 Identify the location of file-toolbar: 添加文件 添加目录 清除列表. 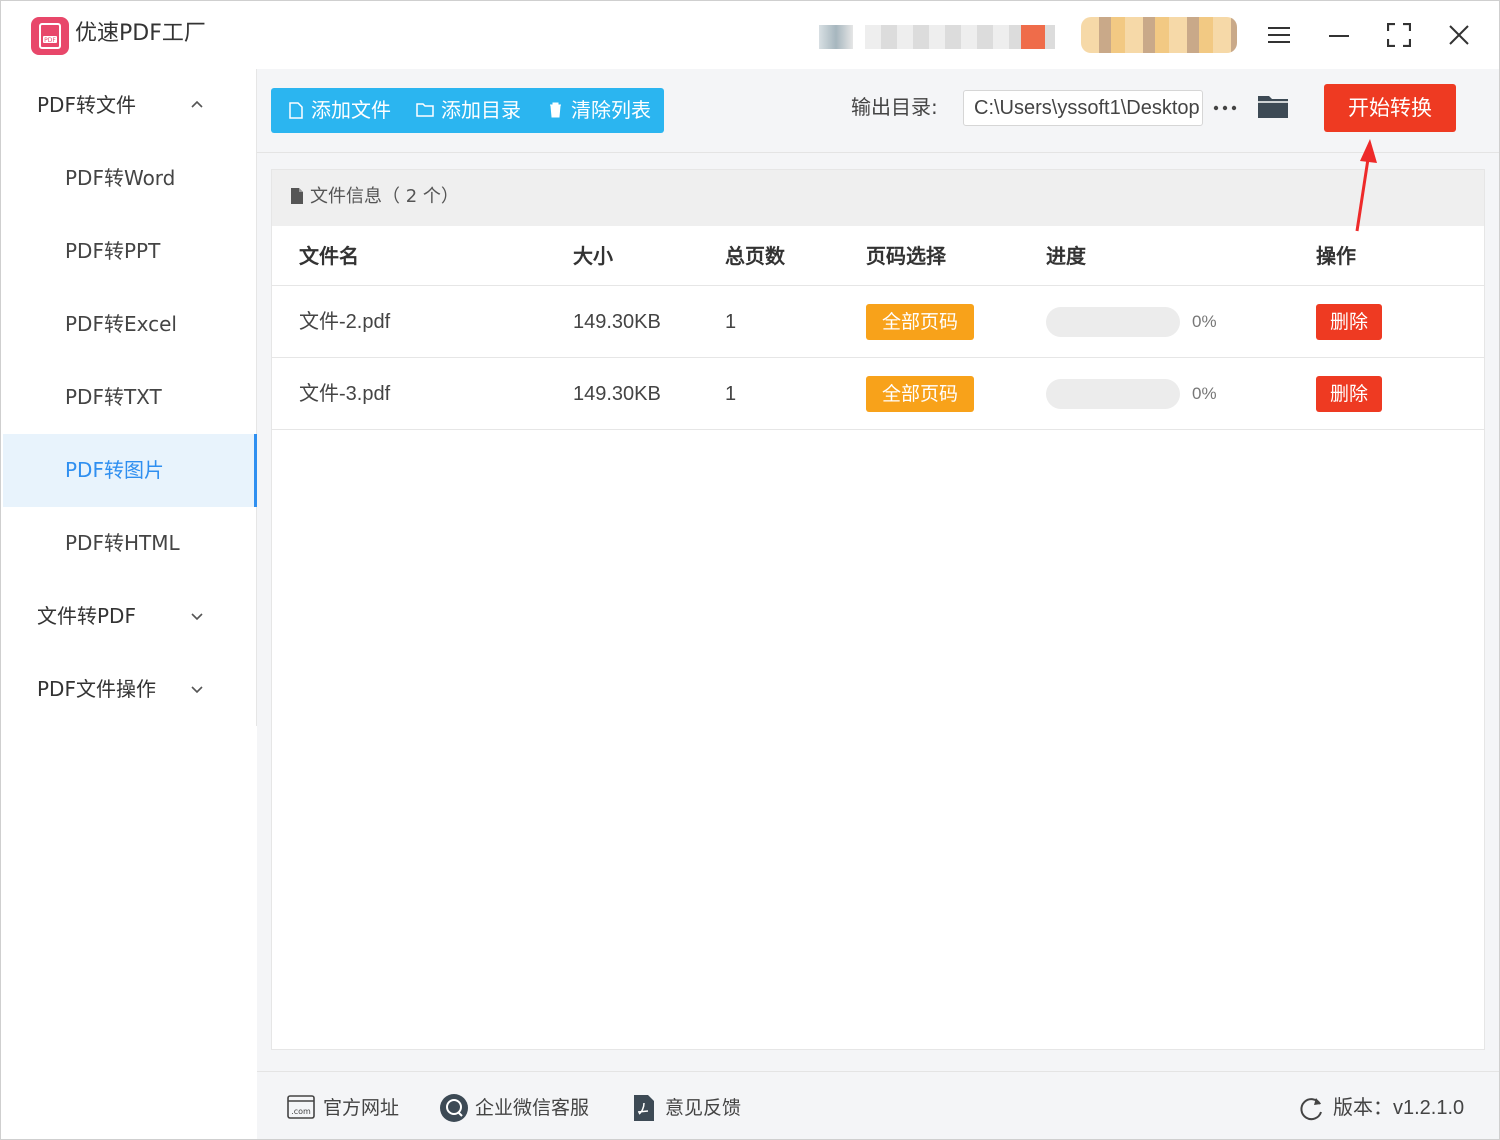
(467, 110).